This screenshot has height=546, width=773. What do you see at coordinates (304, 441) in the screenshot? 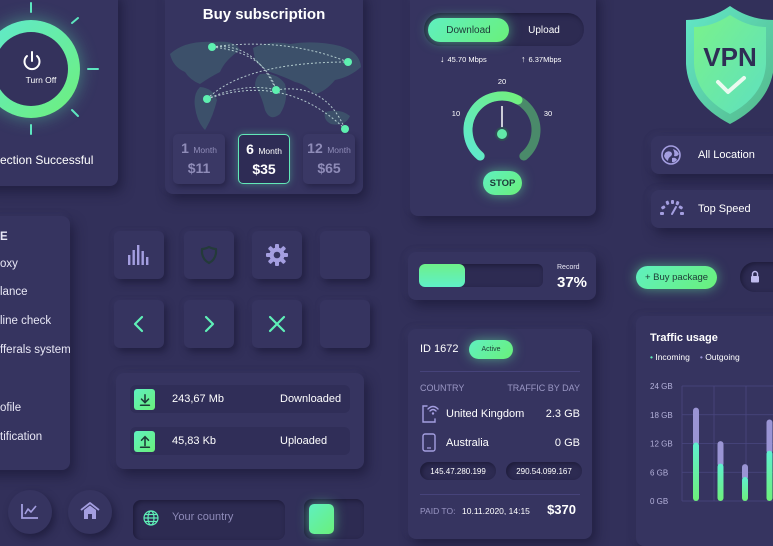
I see `transfer-label: Uploaded` at bounding box center [304, 441].